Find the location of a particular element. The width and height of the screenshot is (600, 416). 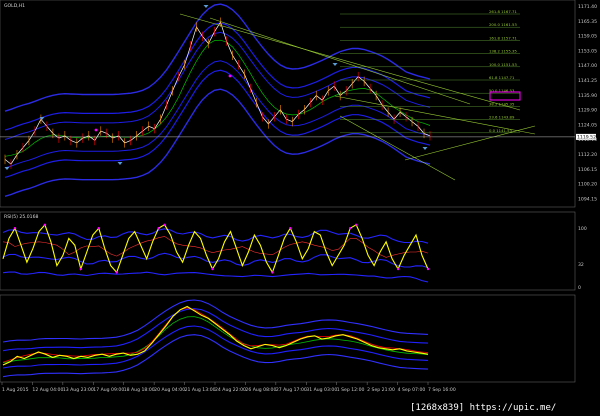

price-tick-12: 1100.20 is located at coordinates (587, 185).